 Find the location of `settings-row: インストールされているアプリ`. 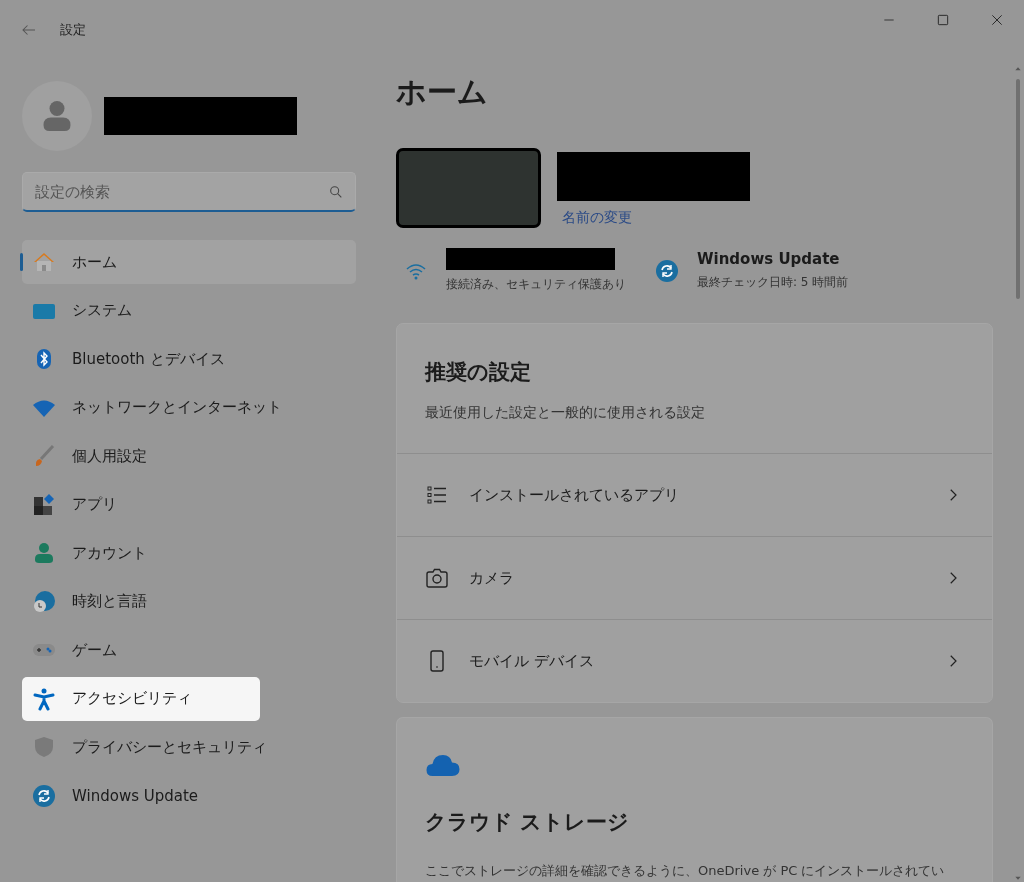

settings-row: インストールされているアプリ is located at coordinates (694, 494).